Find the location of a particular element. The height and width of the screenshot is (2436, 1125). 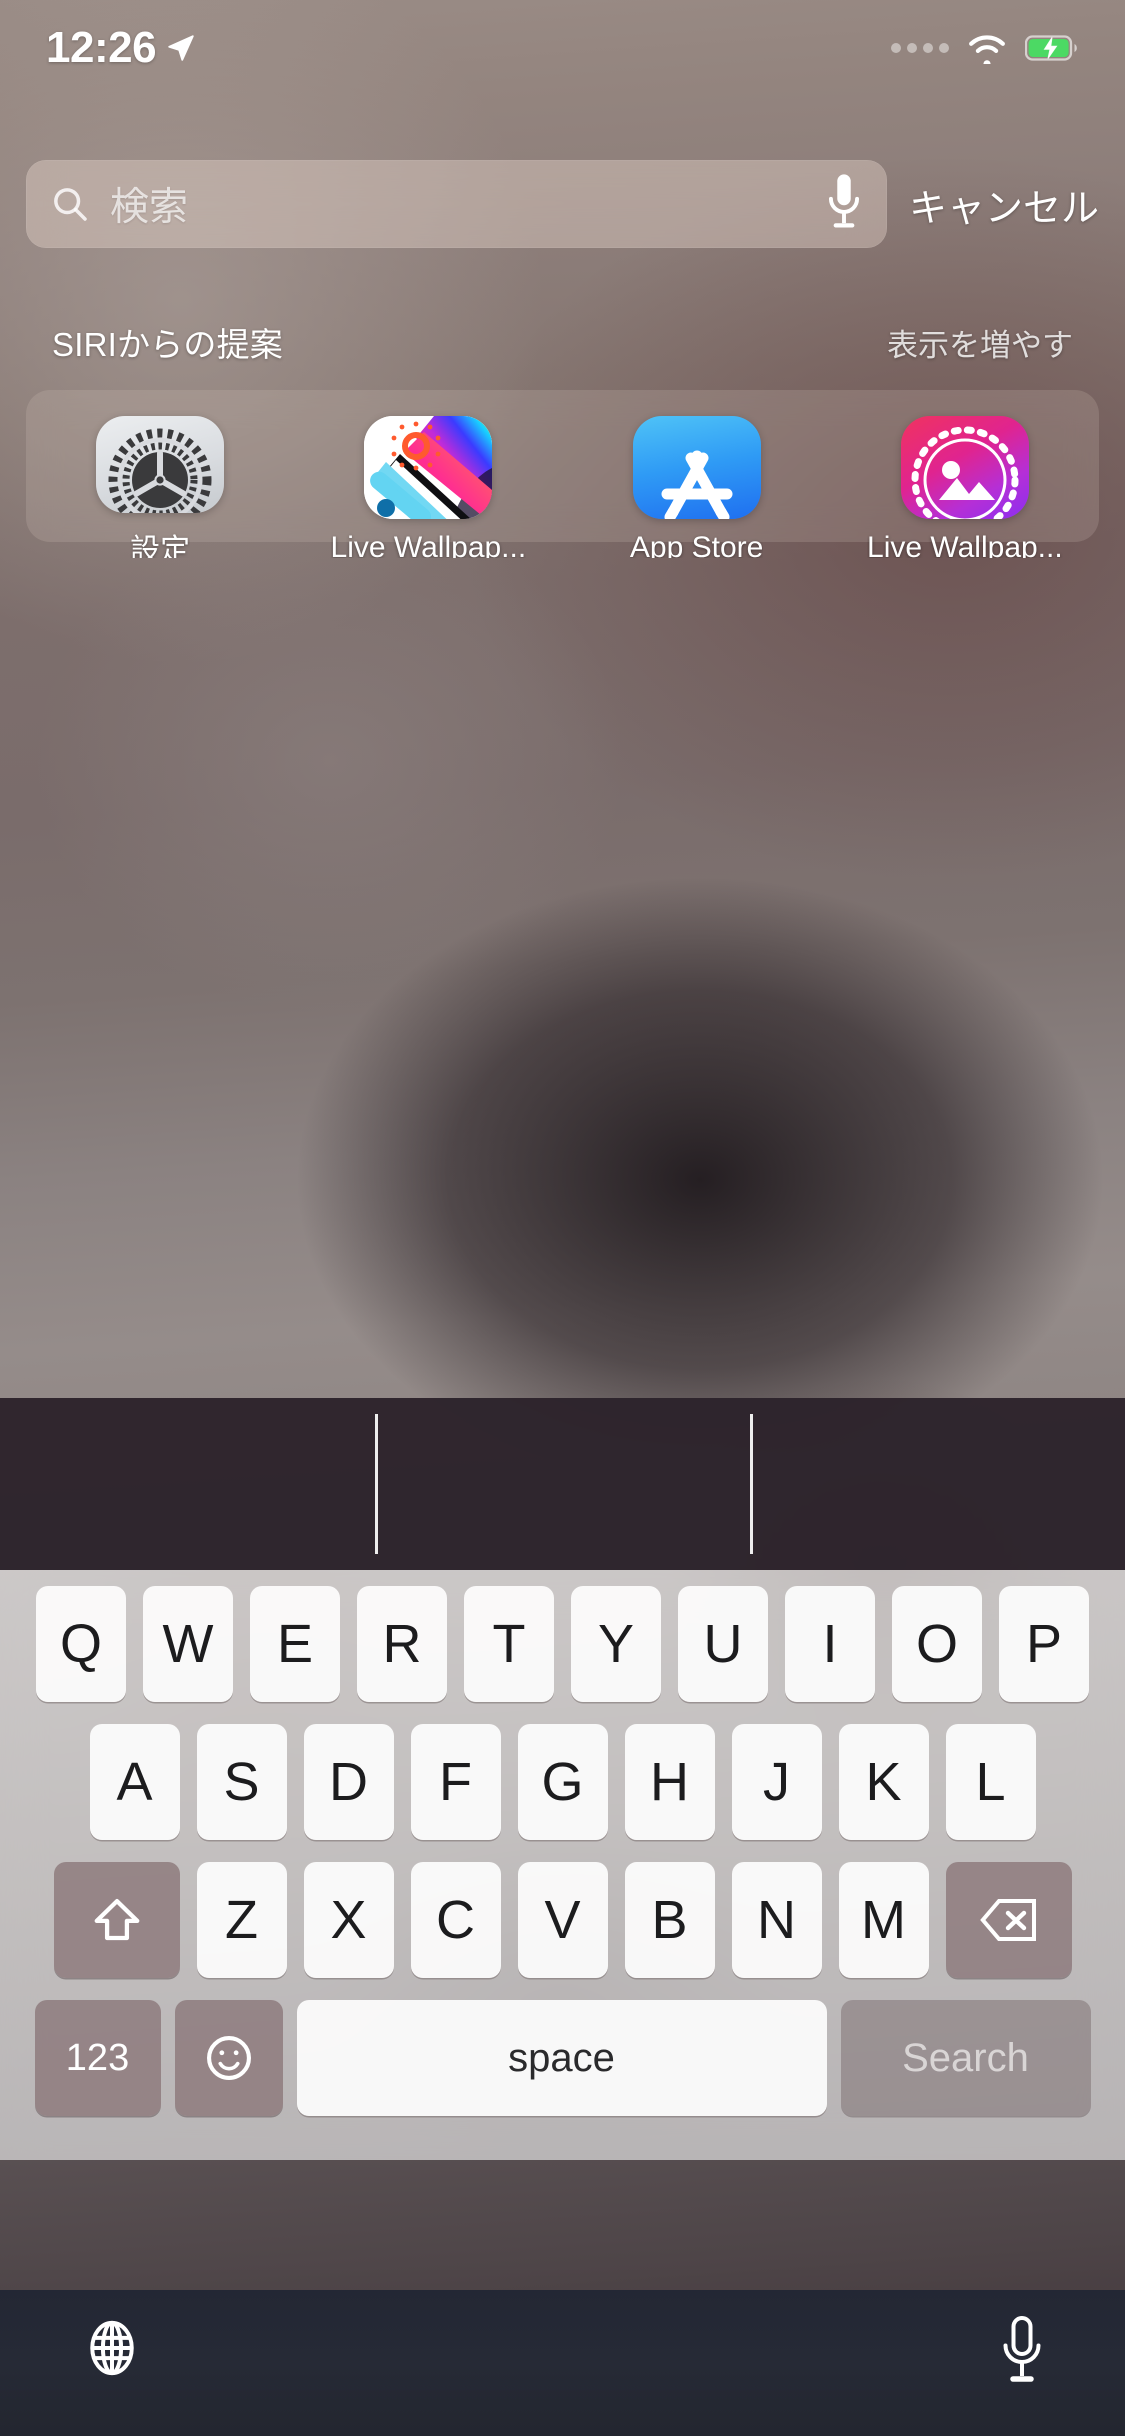

key-i: I is located at coordinates (830, 1644).